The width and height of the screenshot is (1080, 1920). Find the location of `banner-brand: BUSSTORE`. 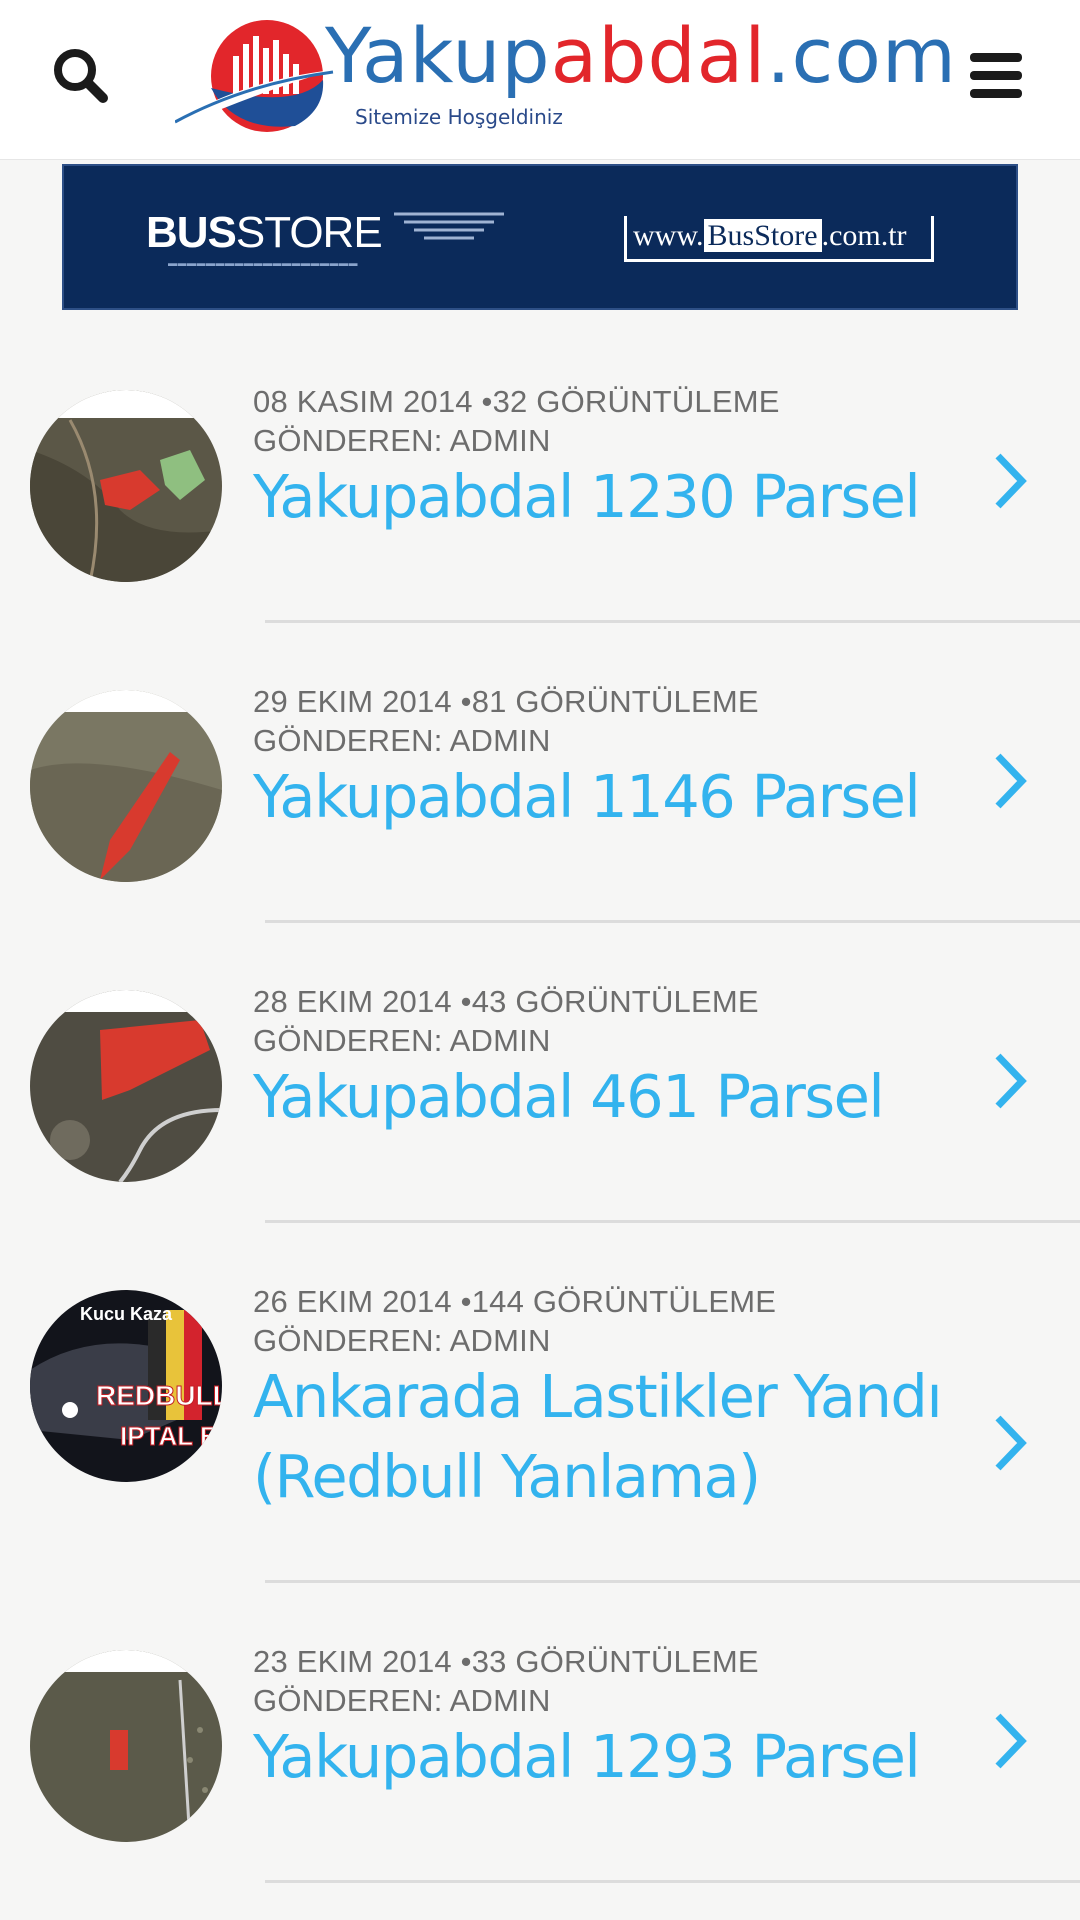

banner-brand: BUSSTORE is located at coordinates (264, 233).